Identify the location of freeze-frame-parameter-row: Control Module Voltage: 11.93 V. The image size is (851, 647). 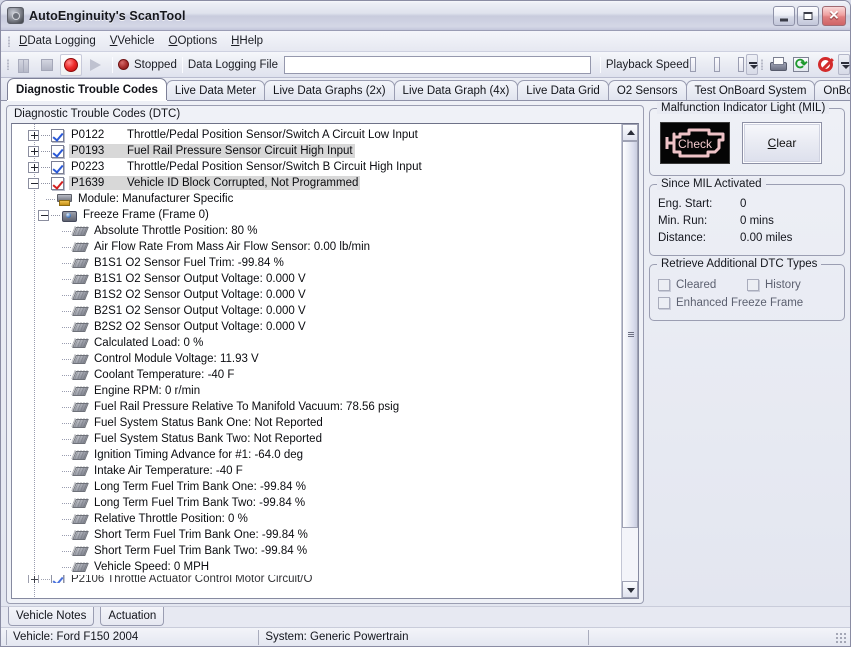
(316, 359).